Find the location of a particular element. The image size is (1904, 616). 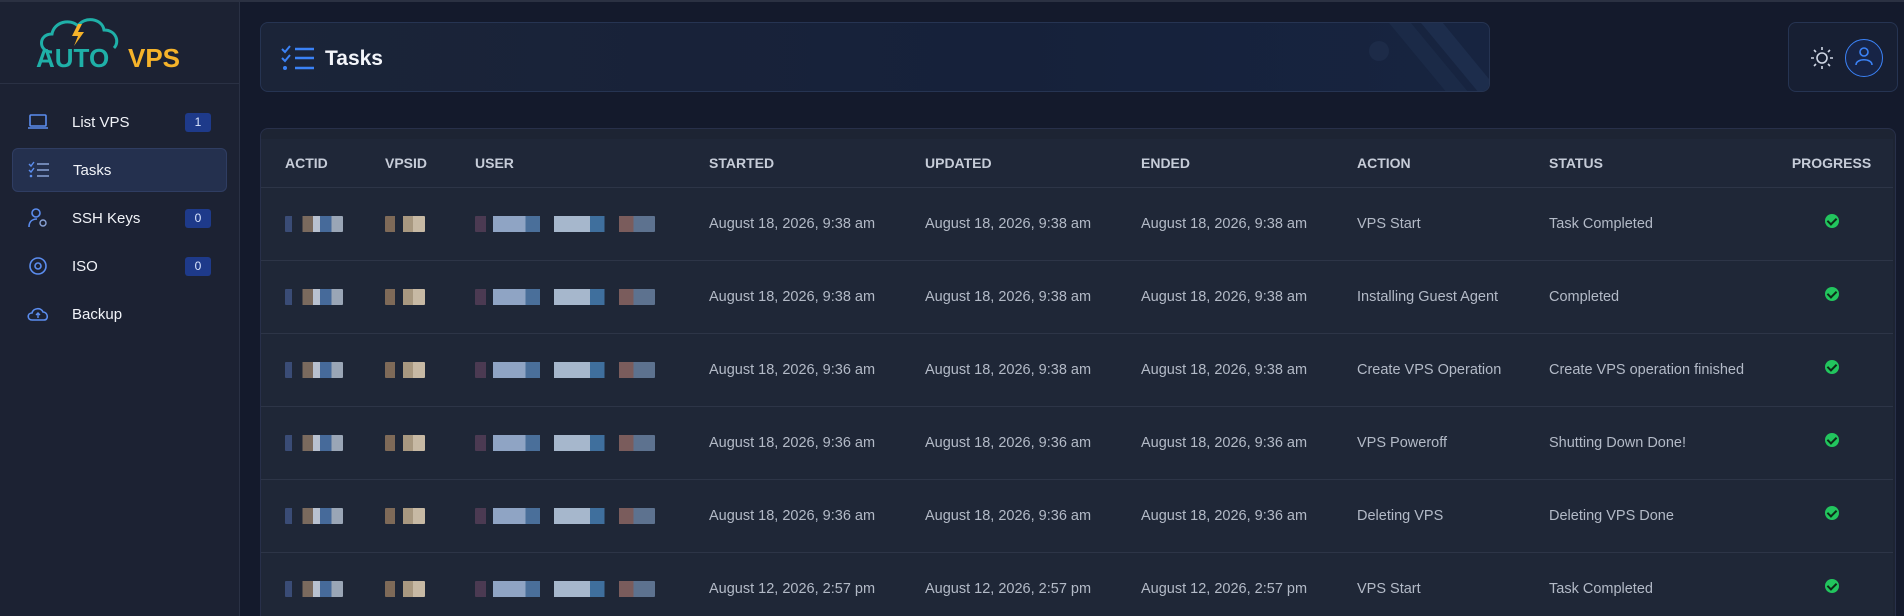

column-header-status: STATUS is located at coordinates (1647, 163).